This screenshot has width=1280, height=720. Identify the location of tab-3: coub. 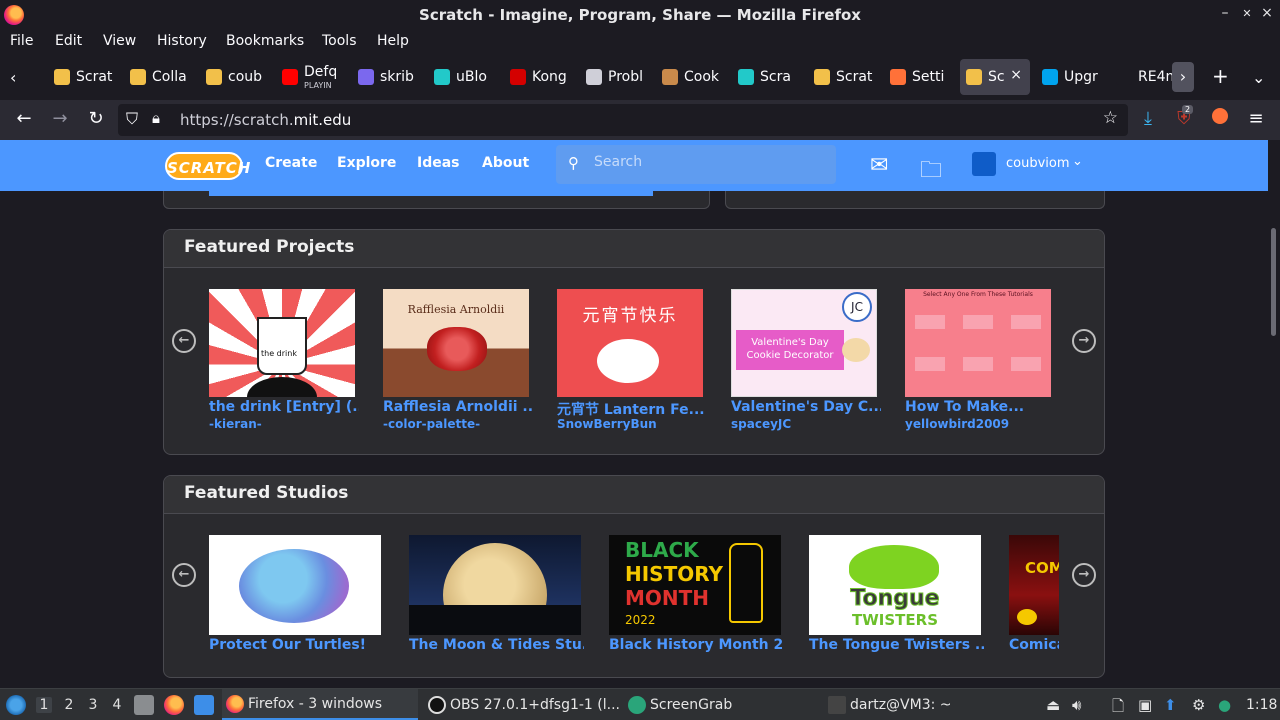
(237, 77).